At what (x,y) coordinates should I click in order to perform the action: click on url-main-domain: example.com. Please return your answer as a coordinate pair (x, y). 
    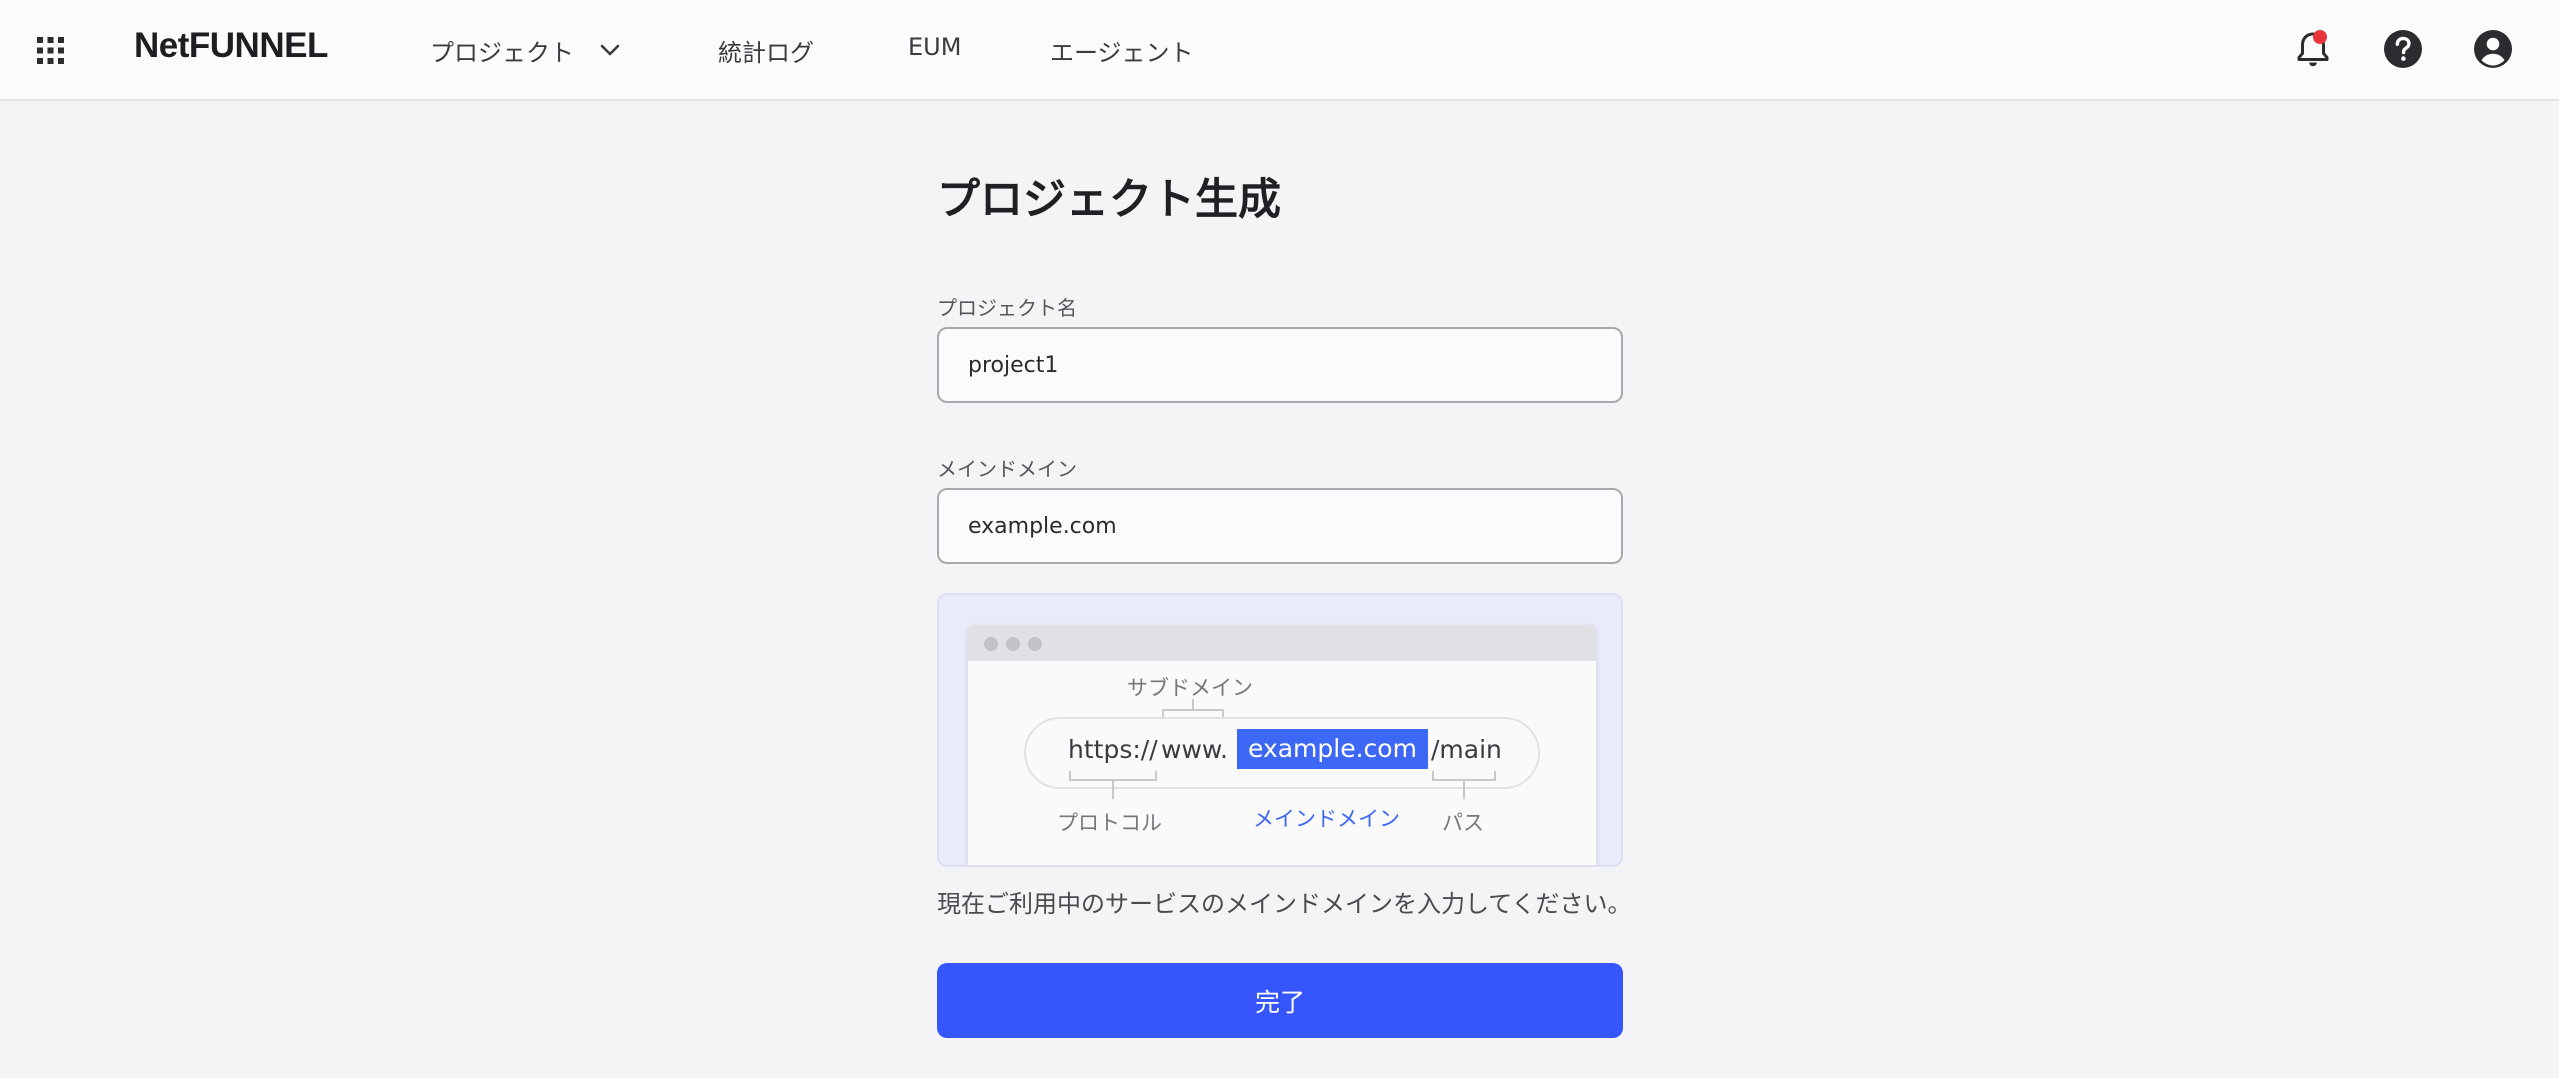
    Looking at the image, I should click on (1332, 749).